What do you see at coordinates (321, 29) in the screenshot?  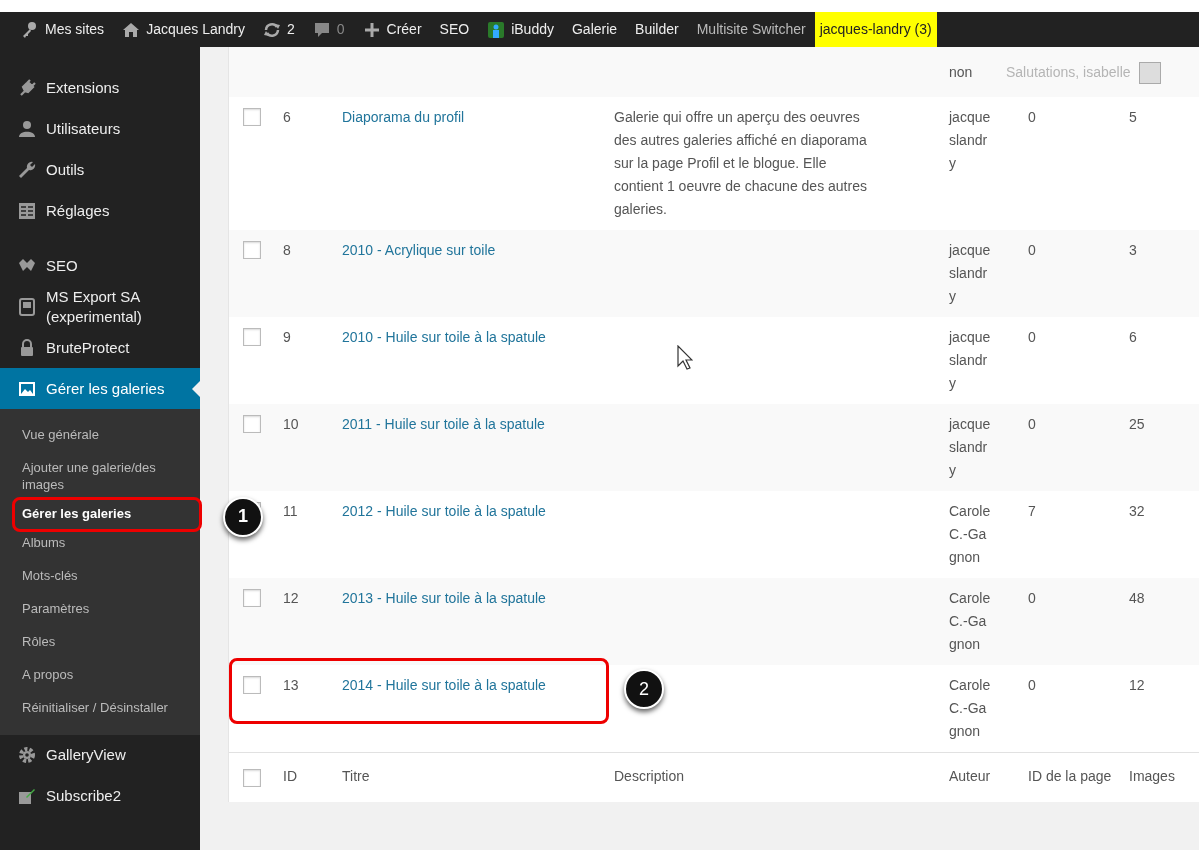 I see `speech-bubble-icon` at bounding box center [321, 29].